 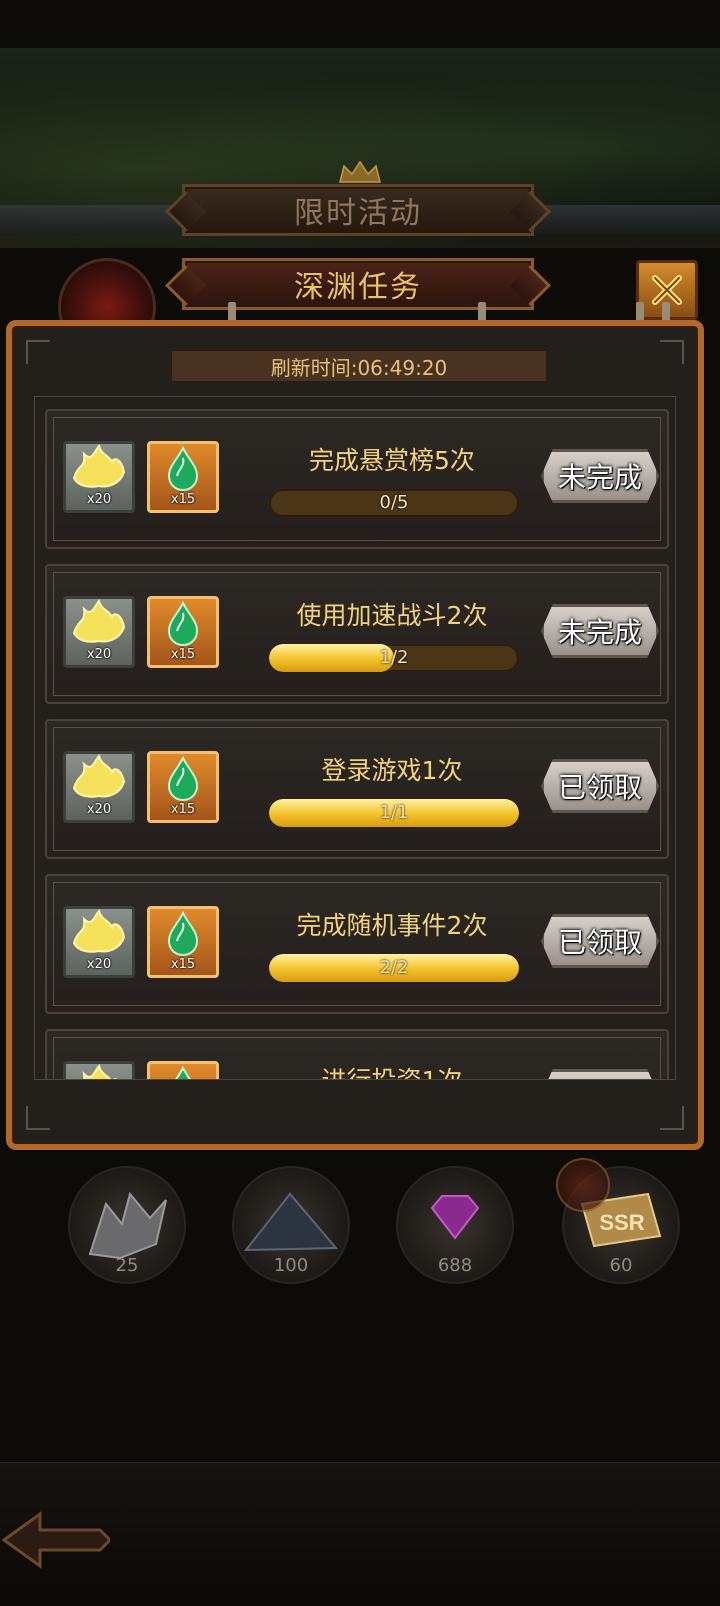 What do you see at coordinates (583, 1185) in the screenshot?
I see `small-avatar-icon` at bounding box center [583, 1185].